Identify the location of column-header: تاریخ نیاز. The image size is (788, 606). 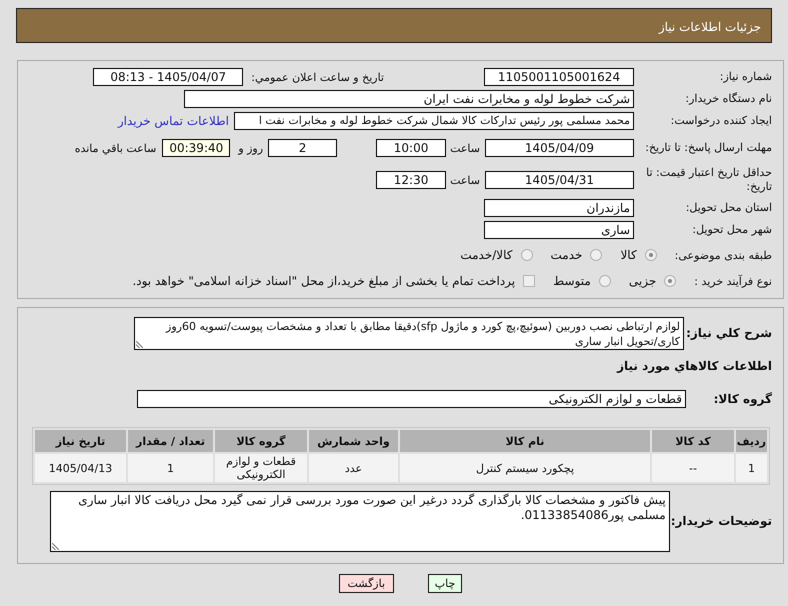
(80, 441).